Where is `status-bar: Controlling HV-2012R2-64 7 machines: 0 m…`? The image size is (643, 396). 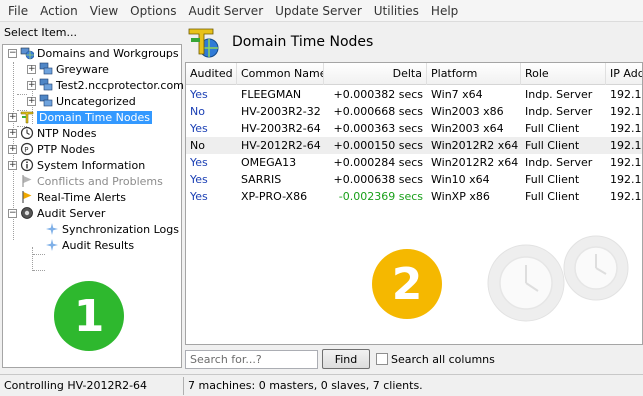 status-bar: Controlling HV-2012R2-64 7 machines: 0 m… is located at coordinates (321, 385).